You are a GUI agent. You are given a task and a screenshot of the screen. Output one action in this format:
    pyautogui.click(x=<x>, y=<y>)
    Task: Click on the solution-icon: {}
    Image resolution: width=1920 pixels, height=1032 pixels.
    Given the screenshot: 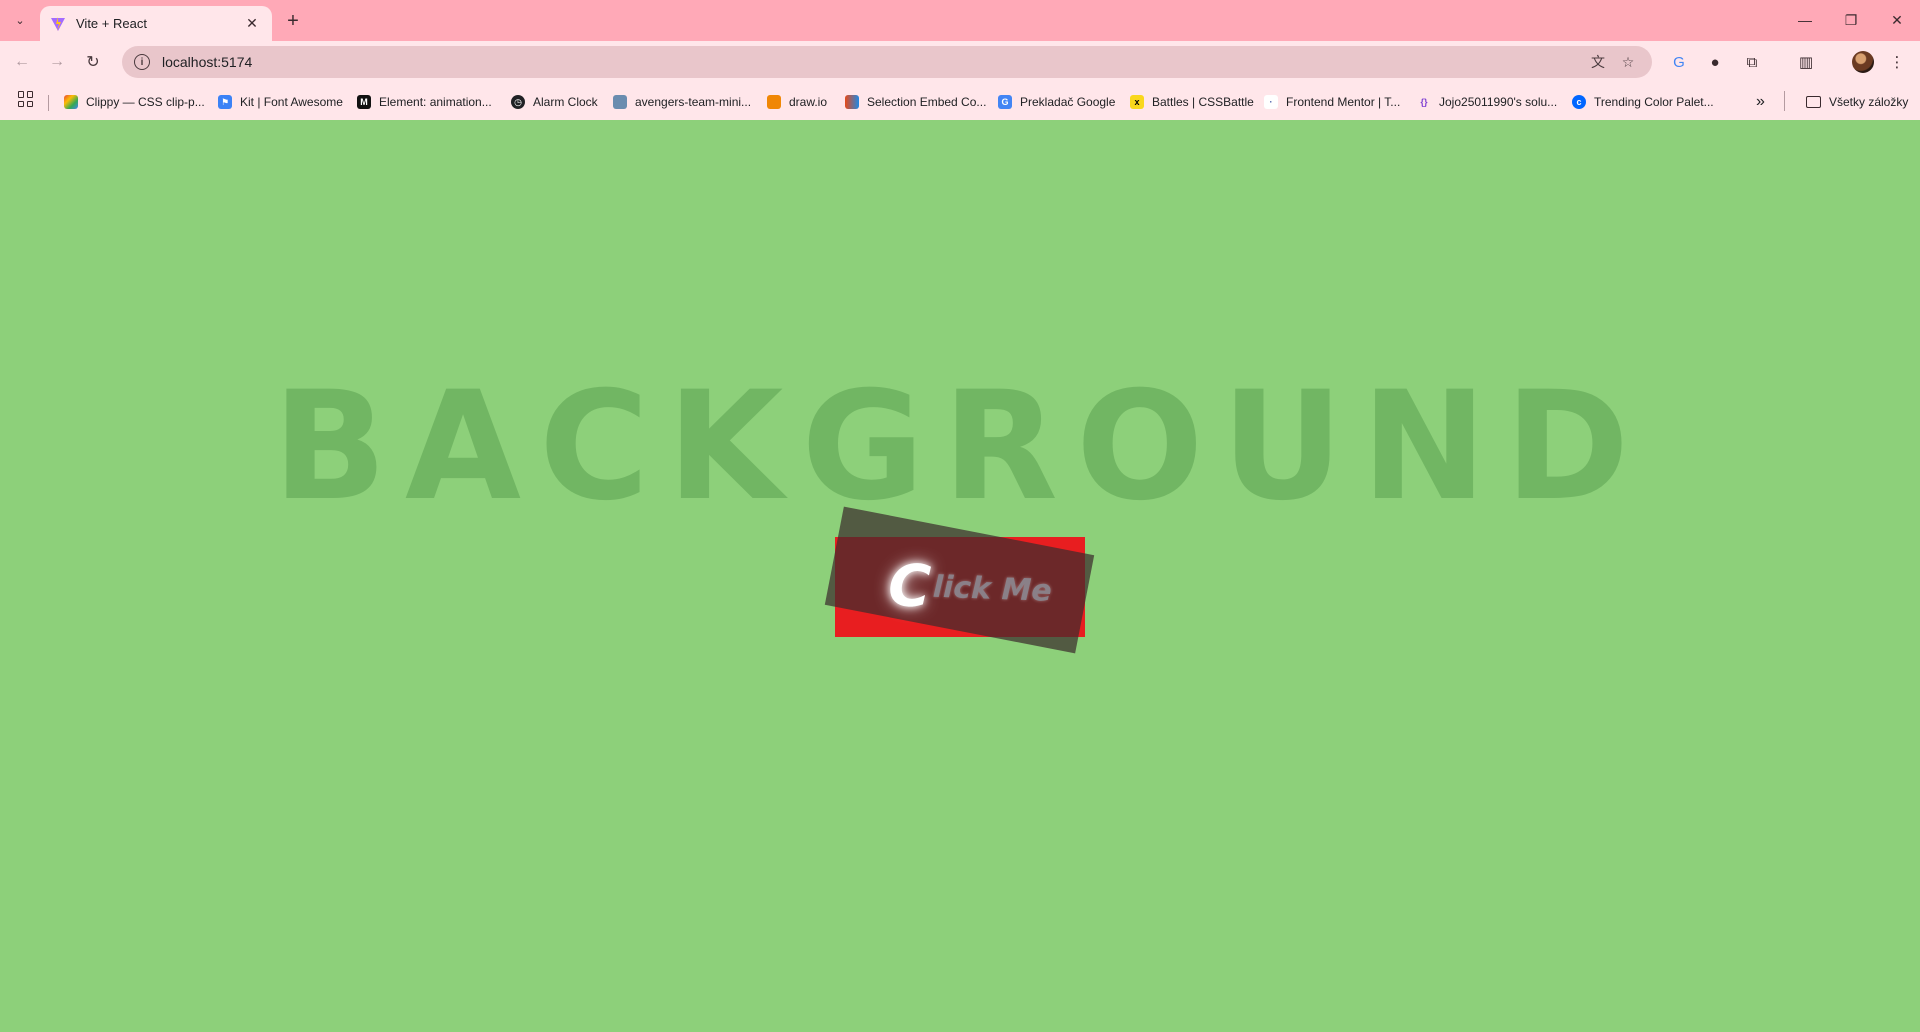 What is the action you would take?
    pyautogui.click(x=1424, y=102)
    